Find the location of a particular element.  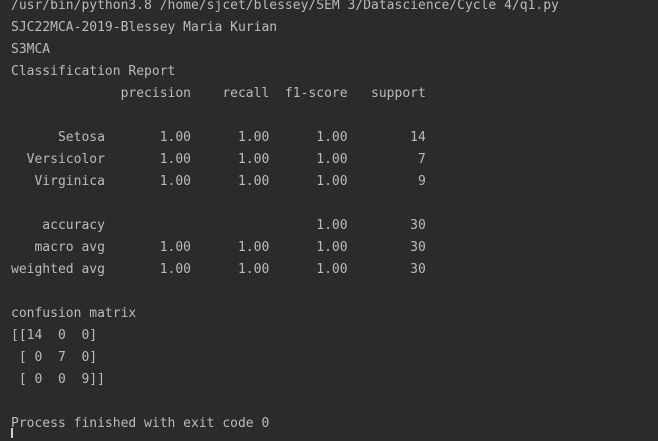

report-row-accuracy: accuracy 1.00 30 is located at coordinates (218, 225).